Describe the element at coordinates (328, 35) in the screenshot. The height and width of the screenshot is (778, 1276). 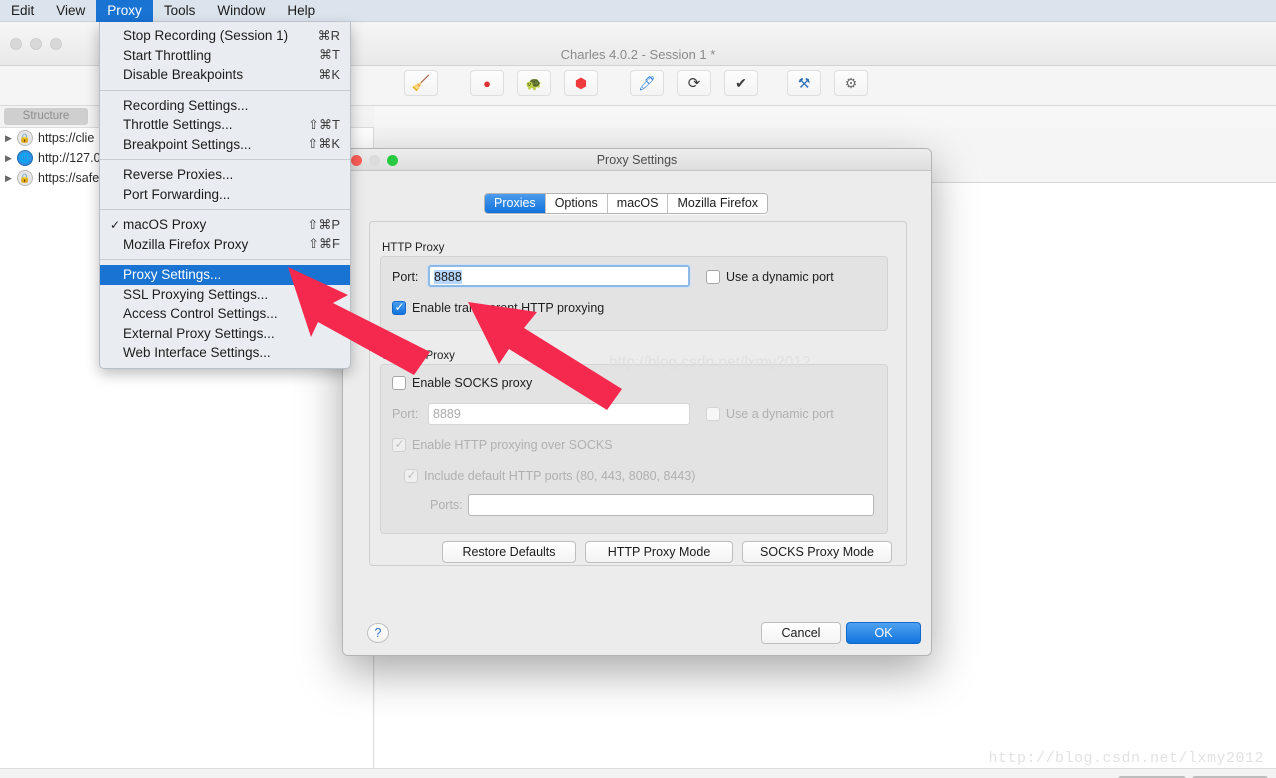
I see `menu-item-shortcut: ⌘R` at that location.